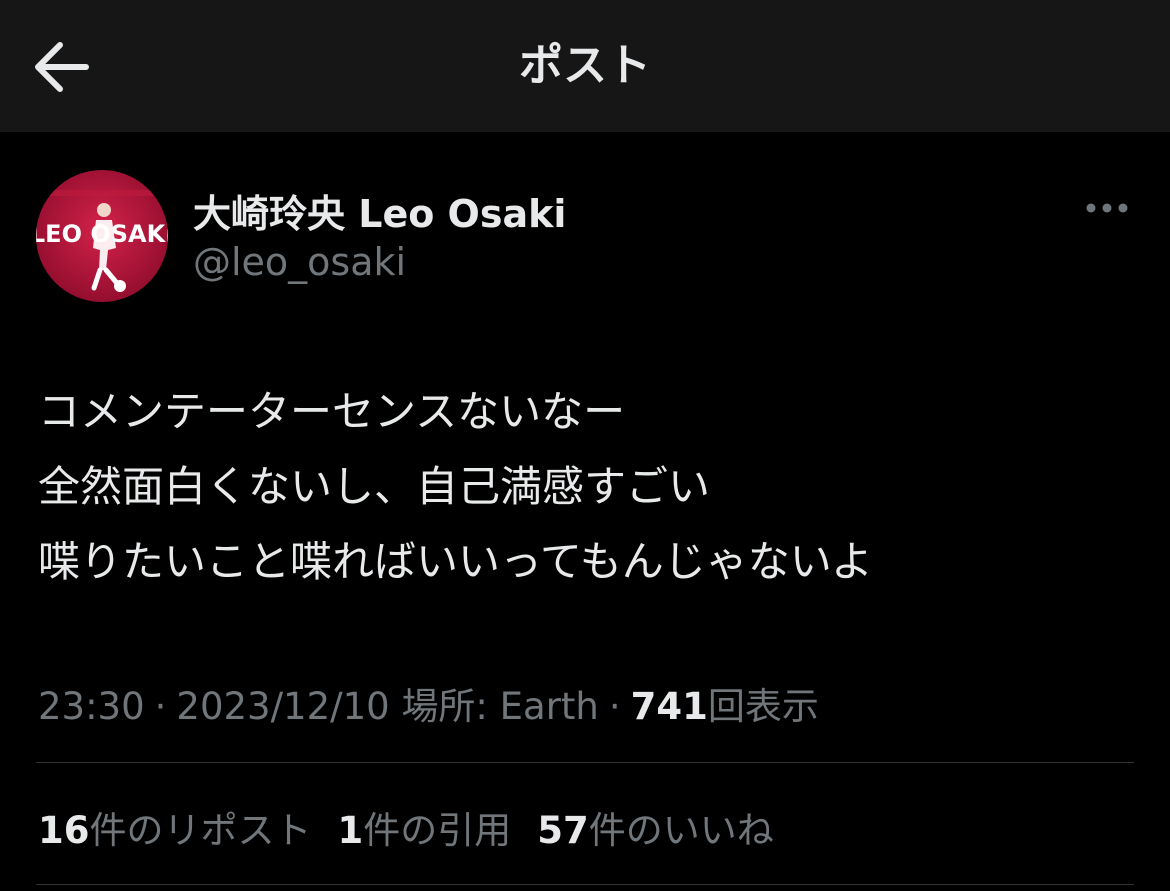 The height and width of the screenshot is (891, 1170). I want to click on arrow-left-icon, so click(61, 67).